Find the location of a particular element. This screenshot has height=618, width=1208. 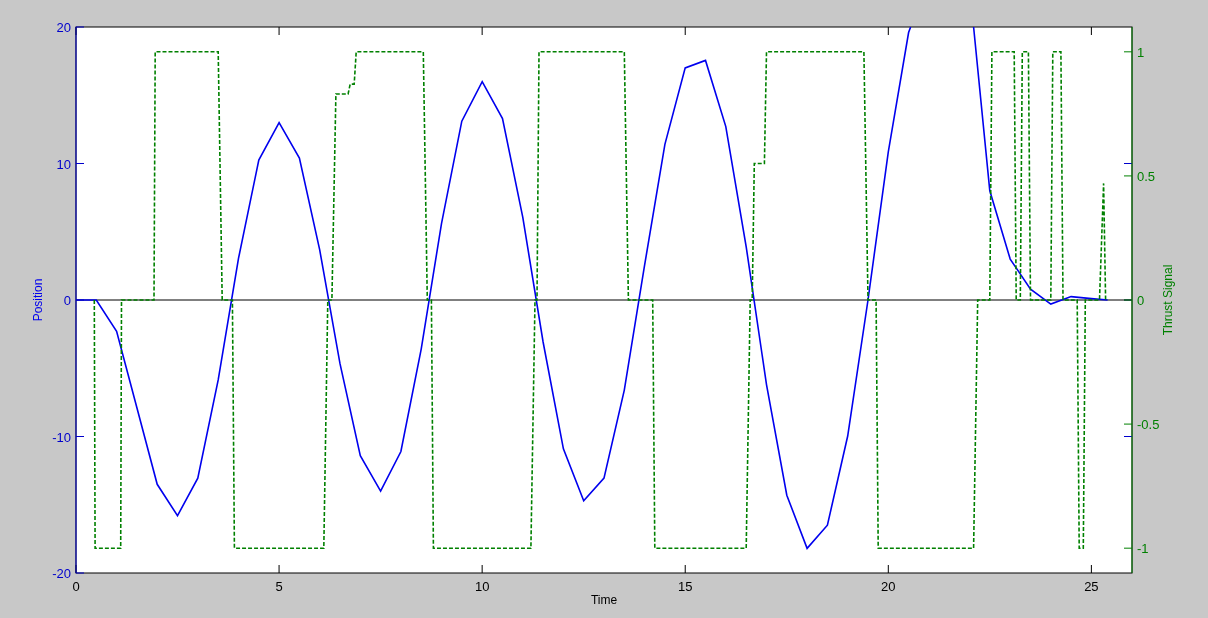

tick-label: 25 is located at coordinates (1091, 586).